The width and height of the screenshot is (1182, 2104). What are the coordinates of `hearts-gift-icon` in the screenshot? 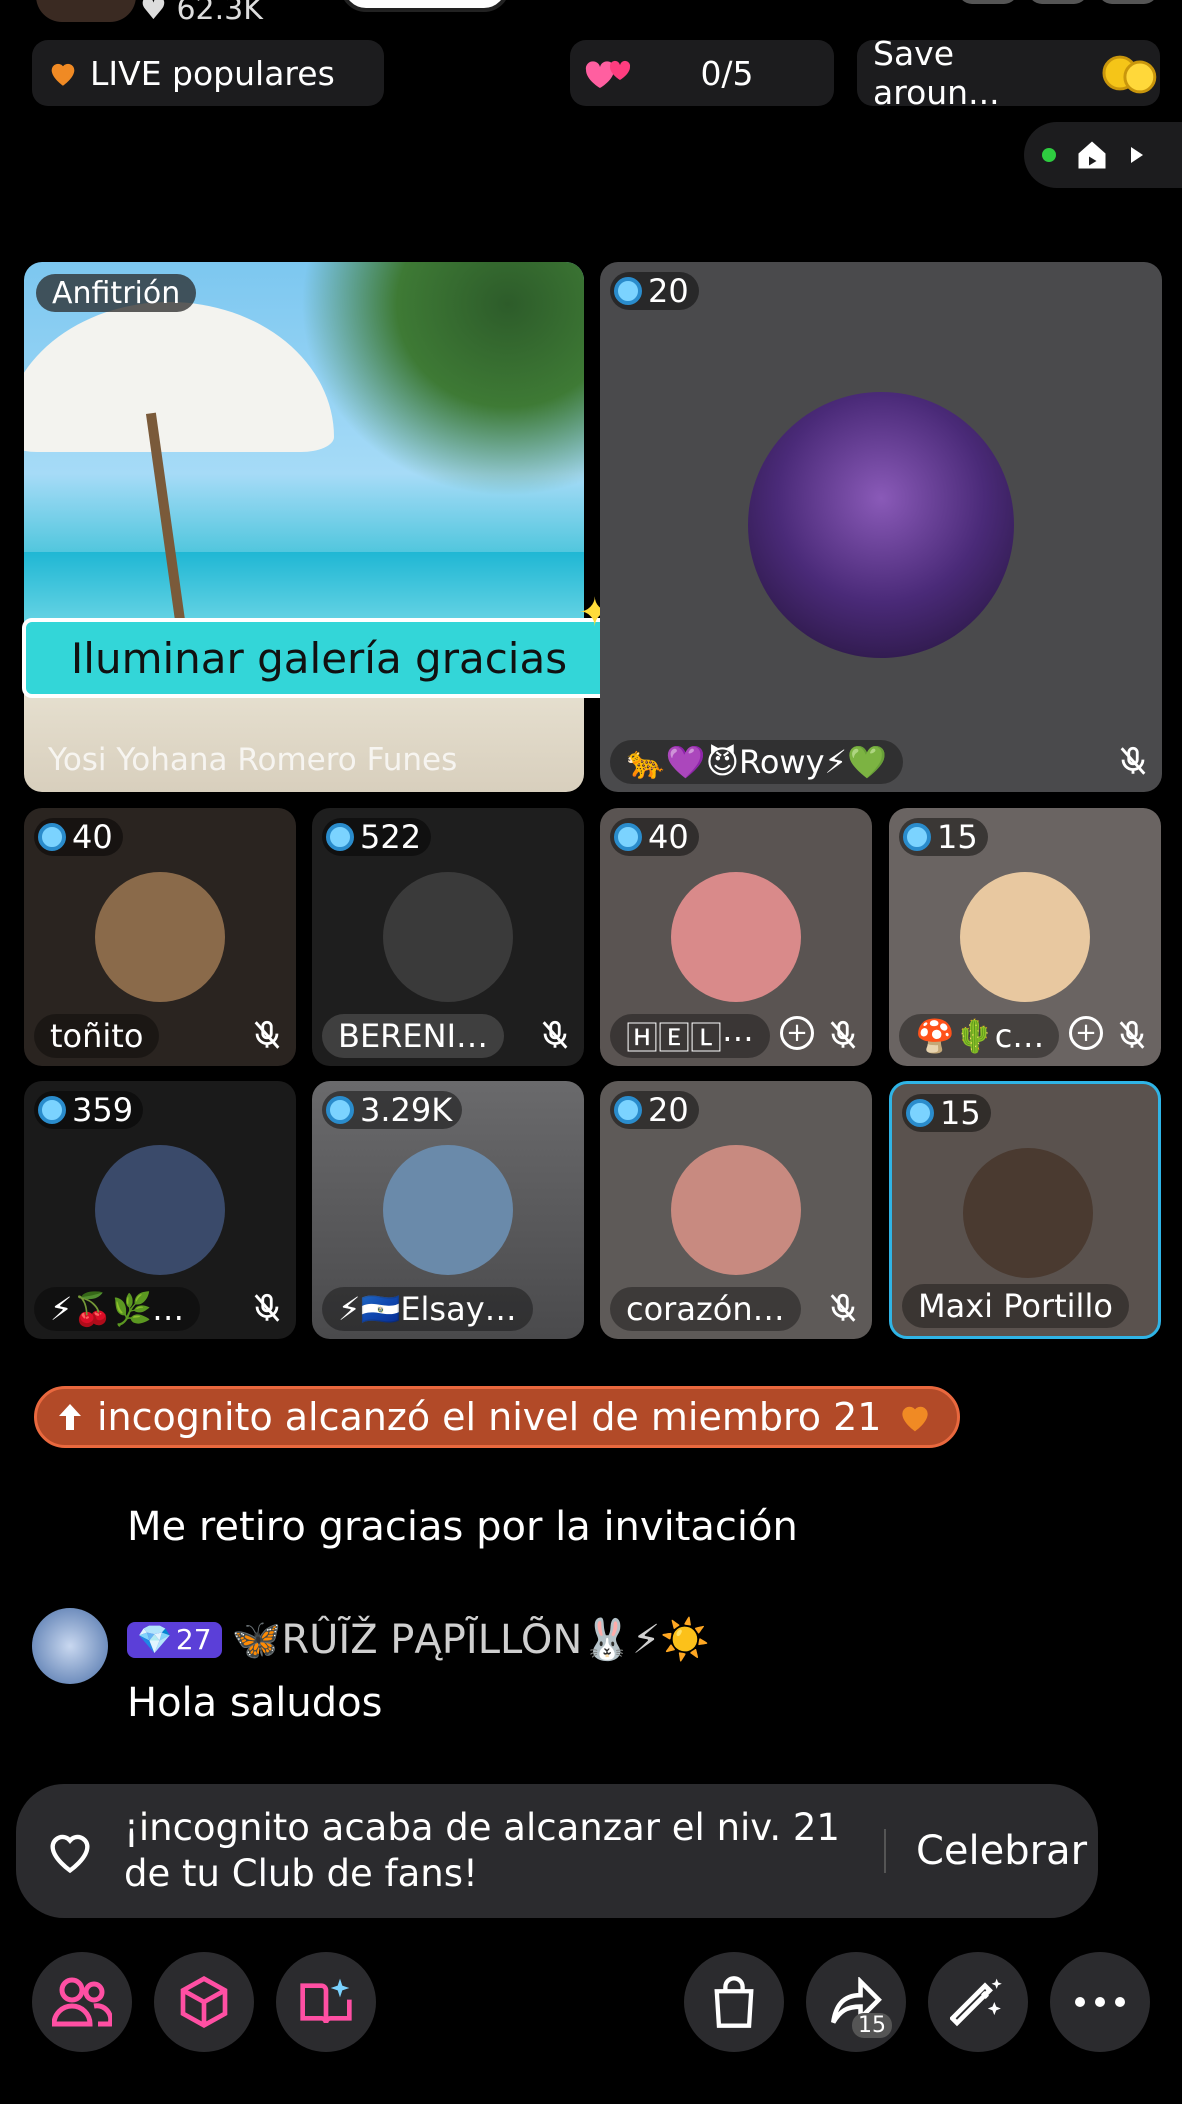 It's located at (608, 74).